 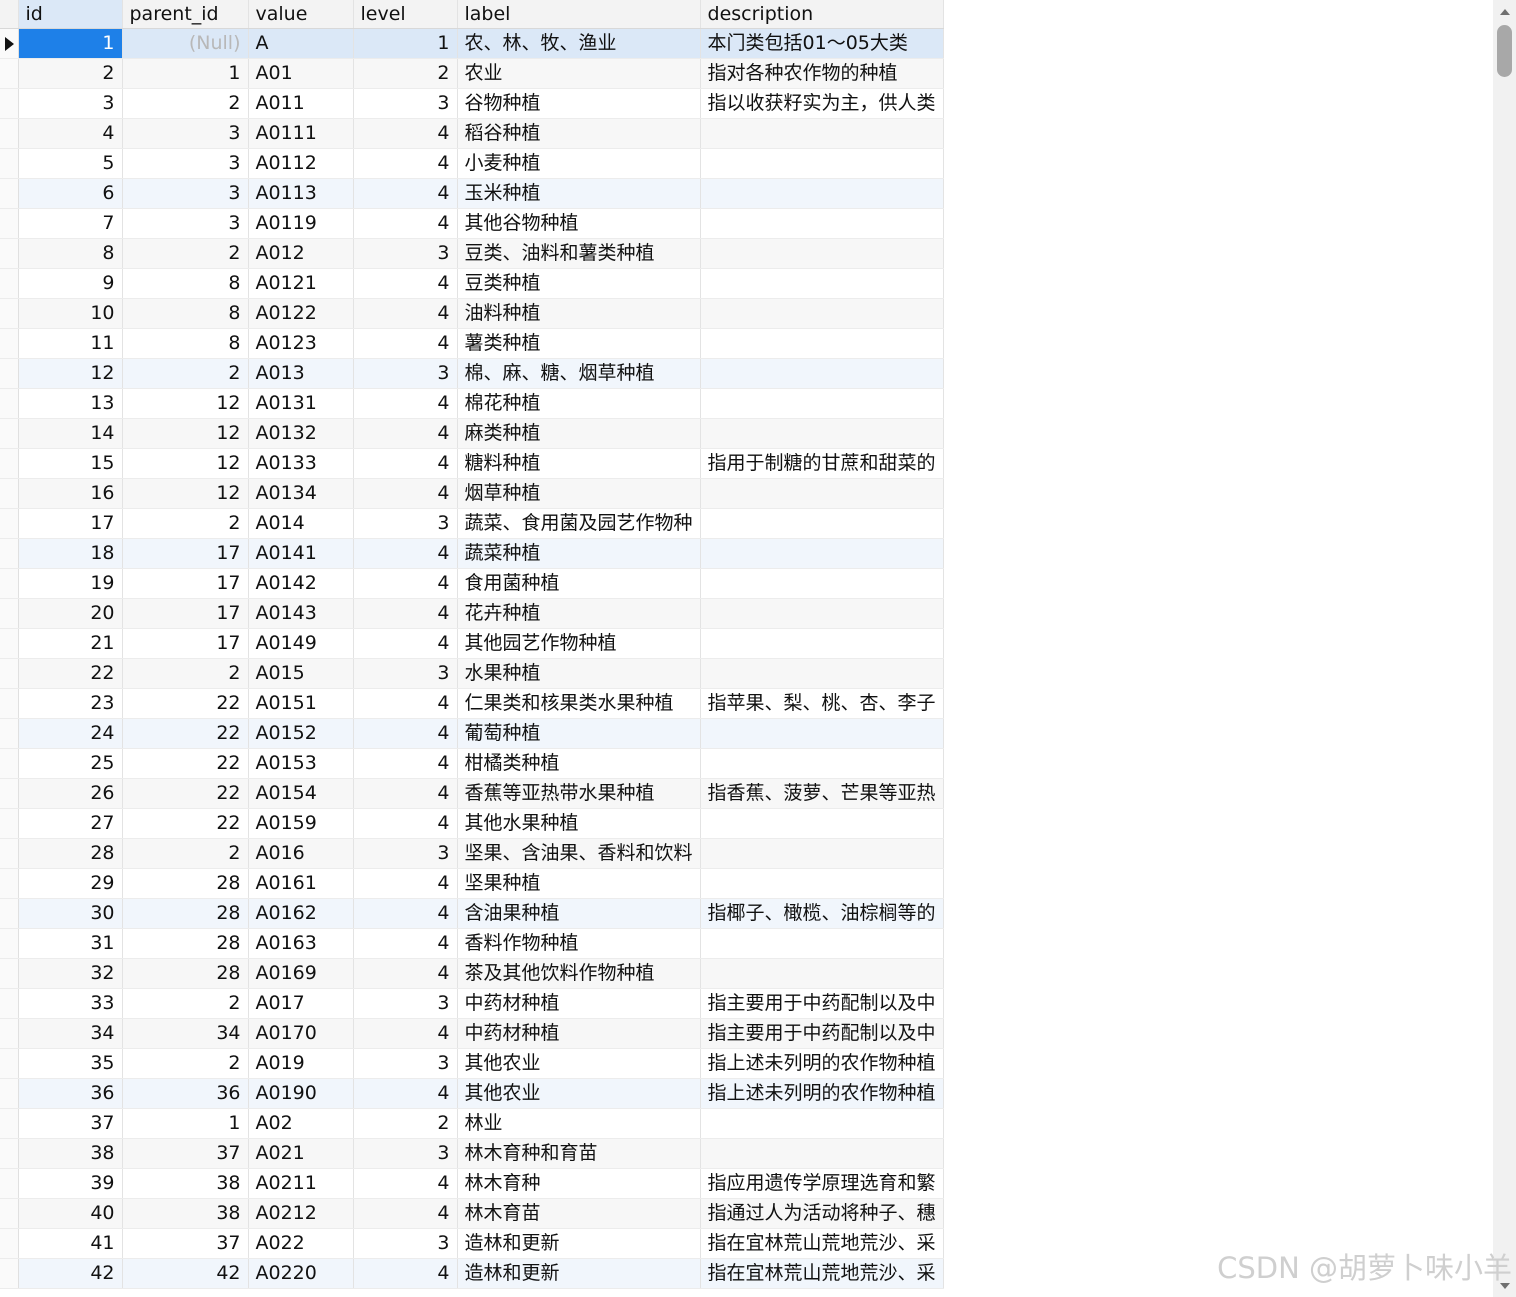 I want to click on cell-label: 薯类种植, so click(x=579, y=343).